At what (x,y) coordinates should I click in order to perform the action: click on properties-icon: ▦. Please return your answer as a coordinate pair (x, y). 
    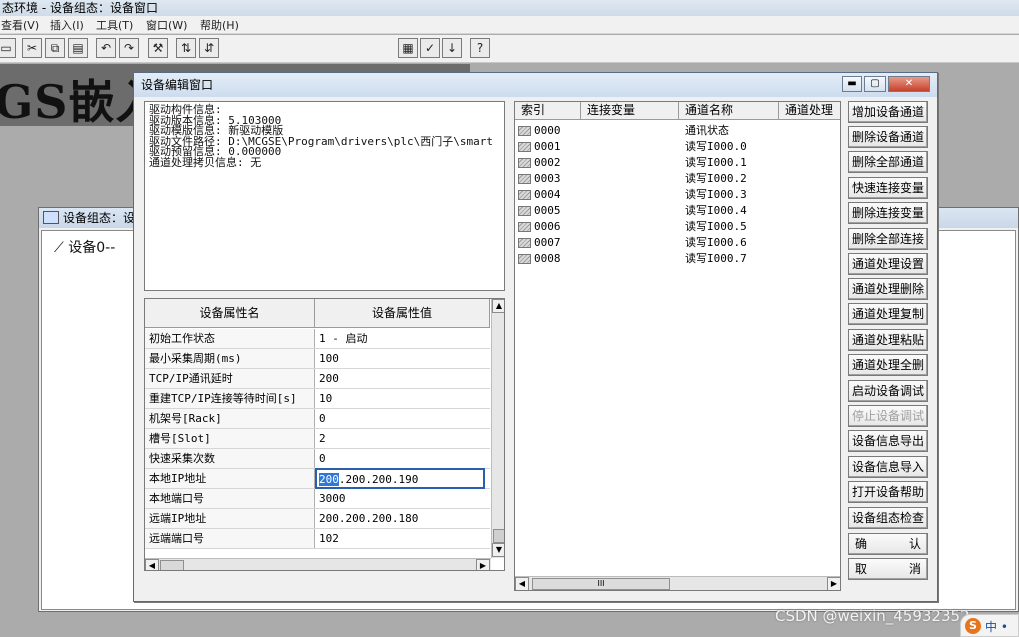
    Looking at the image, I should click on (408, 48).